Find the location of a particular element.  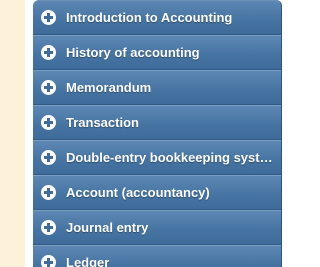

accordion-item-label: Account (accountancy) is located at coordinates (138, 192).